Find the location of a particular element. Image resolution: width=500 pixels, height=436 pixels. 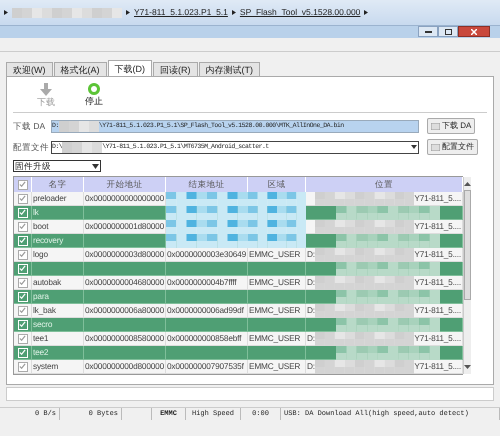

tab: 下载(D) is located at coordinates (130, 68).